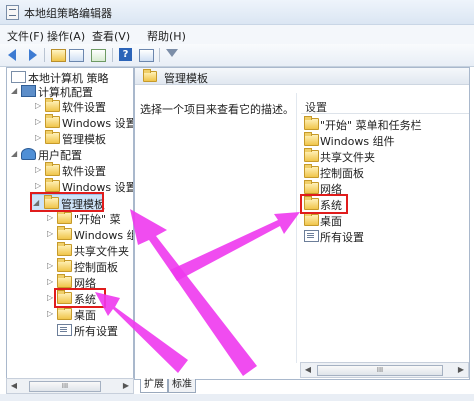 This screenshot has height=401, width=474. Describe the element at coordinates (172, 55) in the screenshot. I see `filter-icon` at that location.